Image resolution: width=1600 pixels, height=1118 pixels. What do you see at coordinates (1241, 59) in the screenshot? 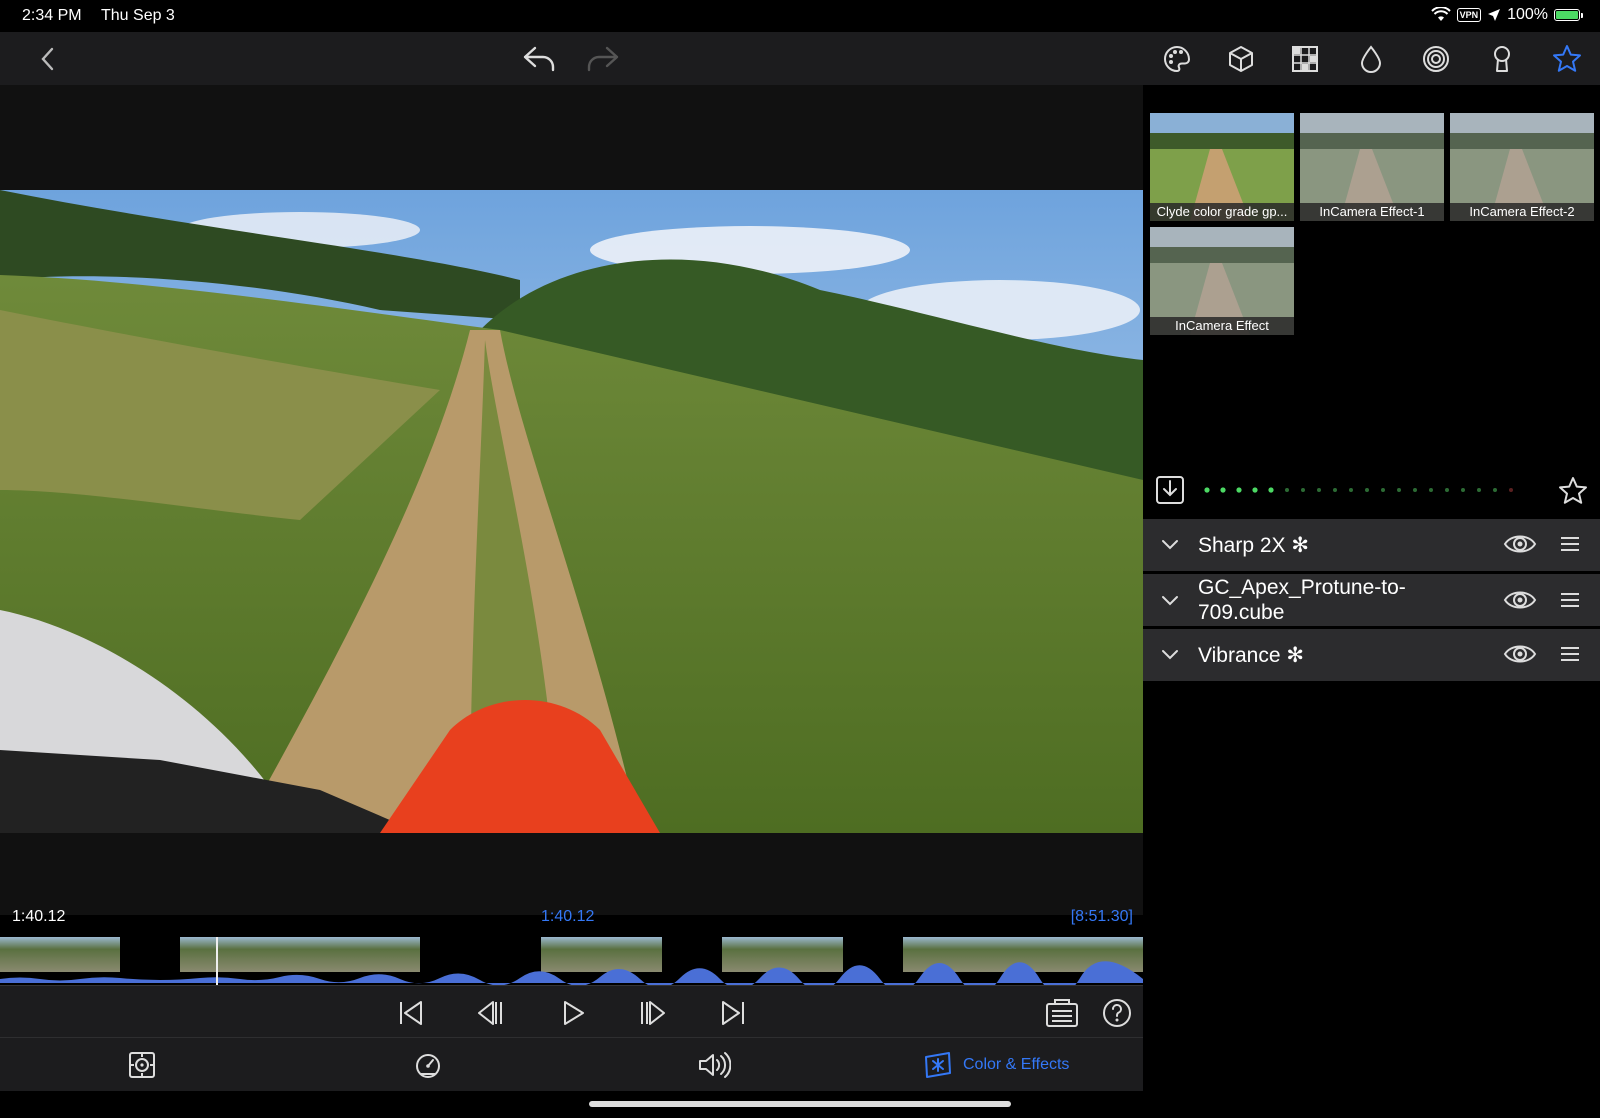
I see `cube-icon` at bounding box center [1241, 59].